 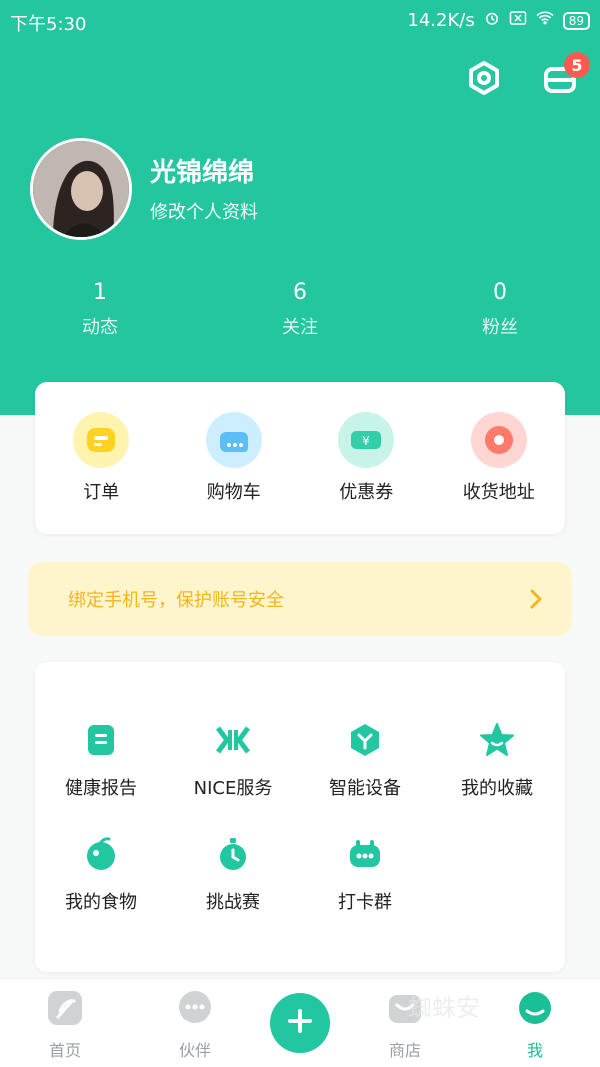 What do you see at coordinates (500, 309) in the screenshot?
I see `stat-followers: 0 粉丝` at bounding box center [500, 309].